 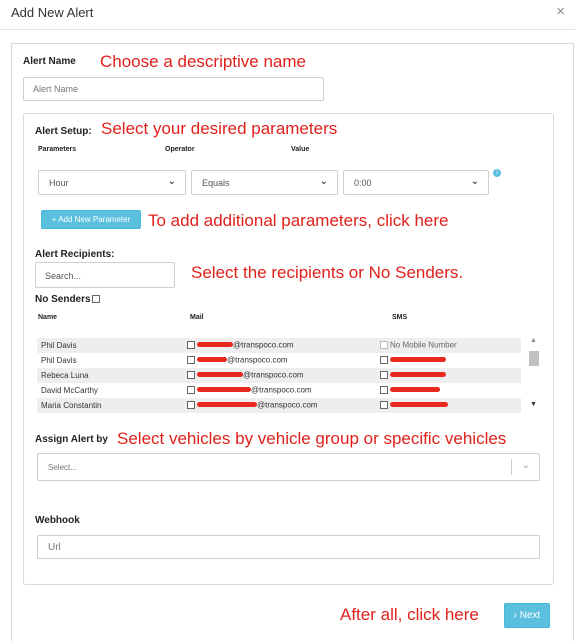 I want to click on value-select-value: 0:00, so click(x=363, y=183).